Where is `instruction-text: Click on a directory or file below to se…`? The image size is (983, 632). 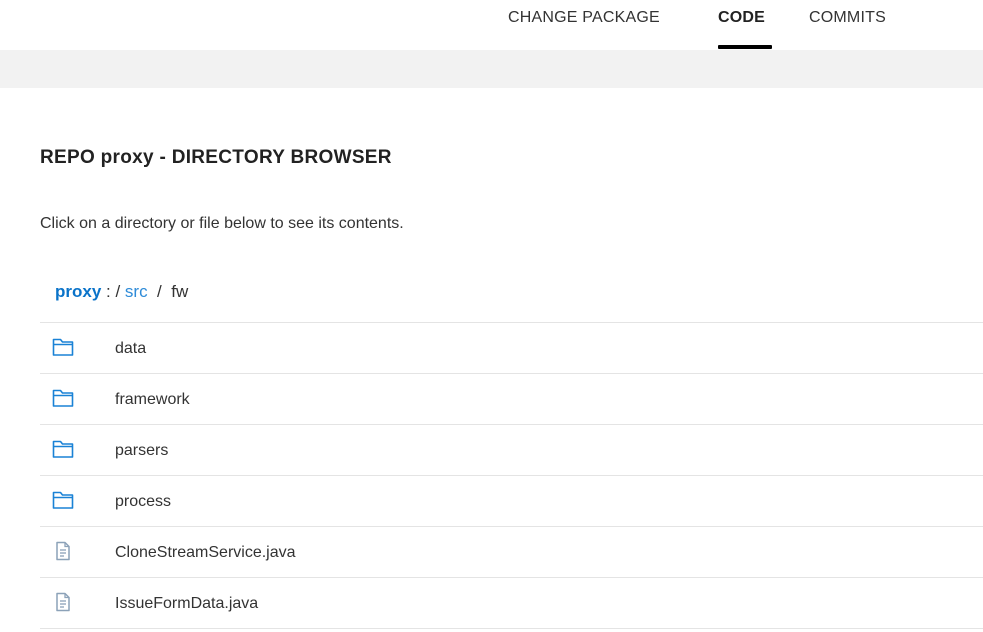
instruction-text: Click on a directory or file below to se… is located at coordinates (222, 223).